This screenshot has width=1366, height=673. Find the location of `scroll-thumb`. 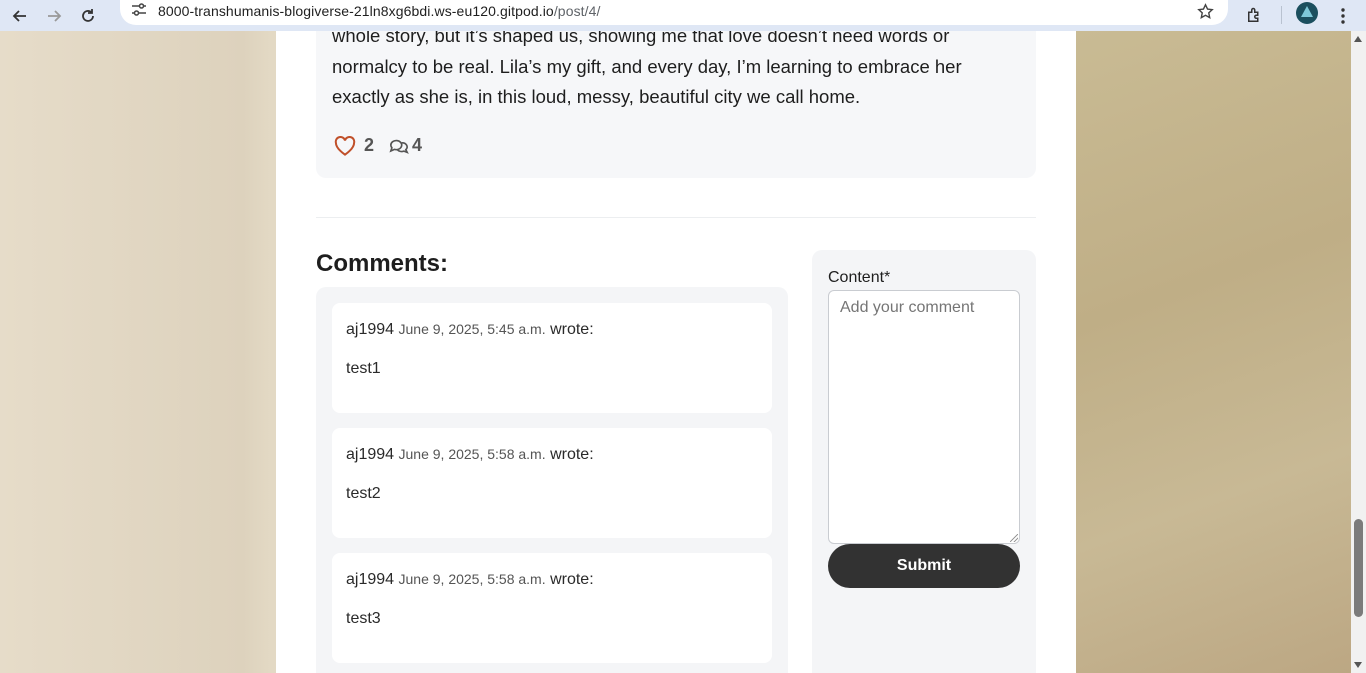

scroll-thumb is located at coordinates (1358, 568).